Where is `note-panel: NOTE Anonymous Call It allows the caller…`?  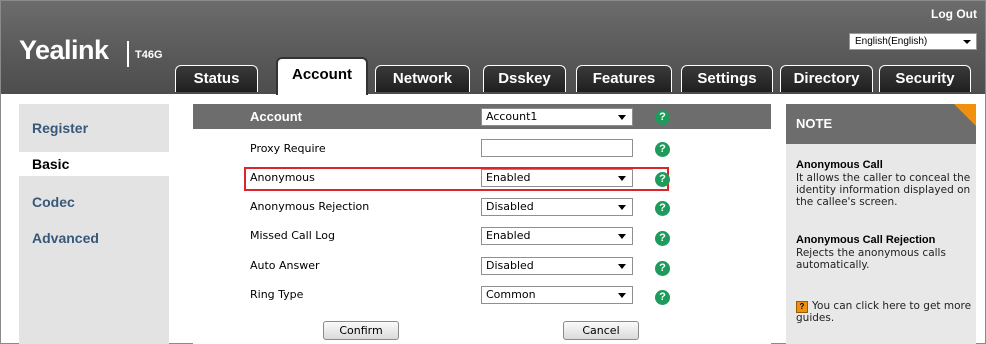
note-panel: NOTE Anonymous Call It allows the caller… is located at coordinates (881, 224).